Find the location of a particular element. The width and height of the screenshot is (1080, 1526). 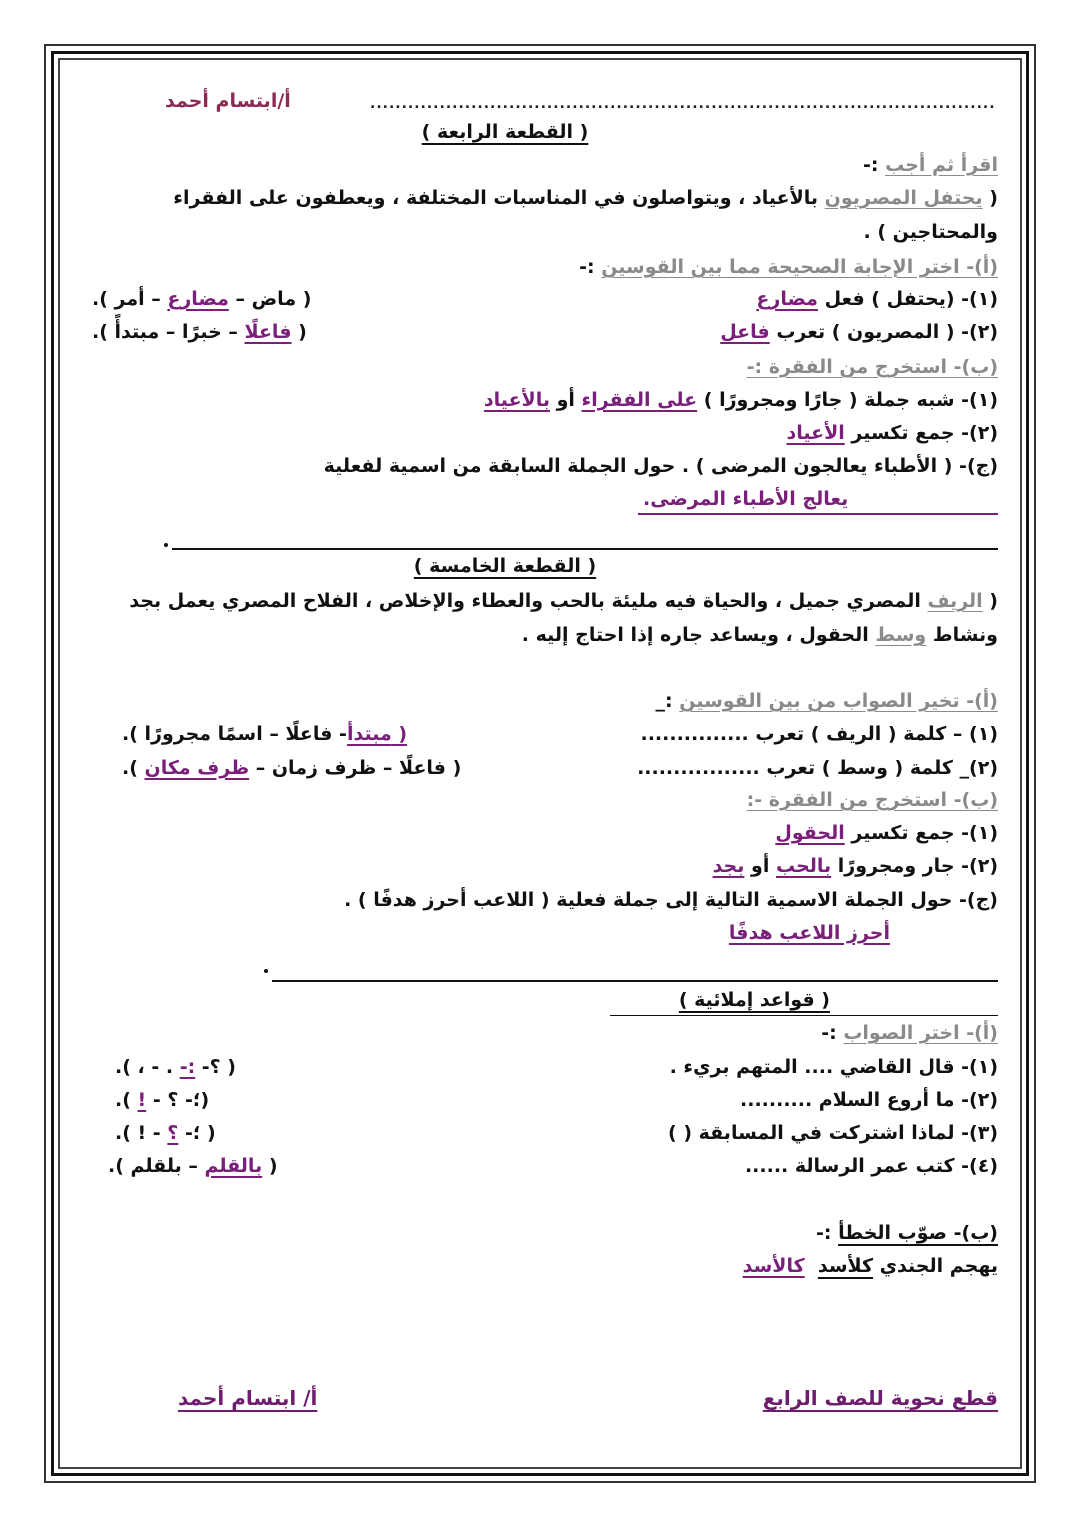

passage4-a-item1-options: ( ماض – مضارع – أمر ). is located at coordinates (201, 299).